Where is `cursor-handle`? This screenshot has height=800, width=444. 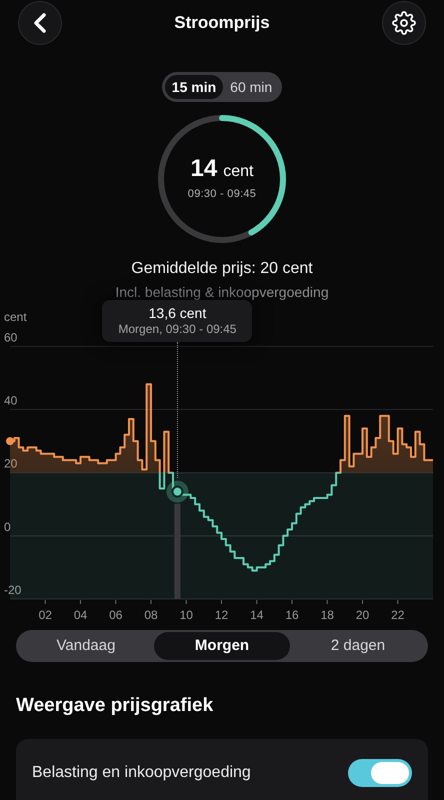 cursor-handle is located at coordinates (177, 551).